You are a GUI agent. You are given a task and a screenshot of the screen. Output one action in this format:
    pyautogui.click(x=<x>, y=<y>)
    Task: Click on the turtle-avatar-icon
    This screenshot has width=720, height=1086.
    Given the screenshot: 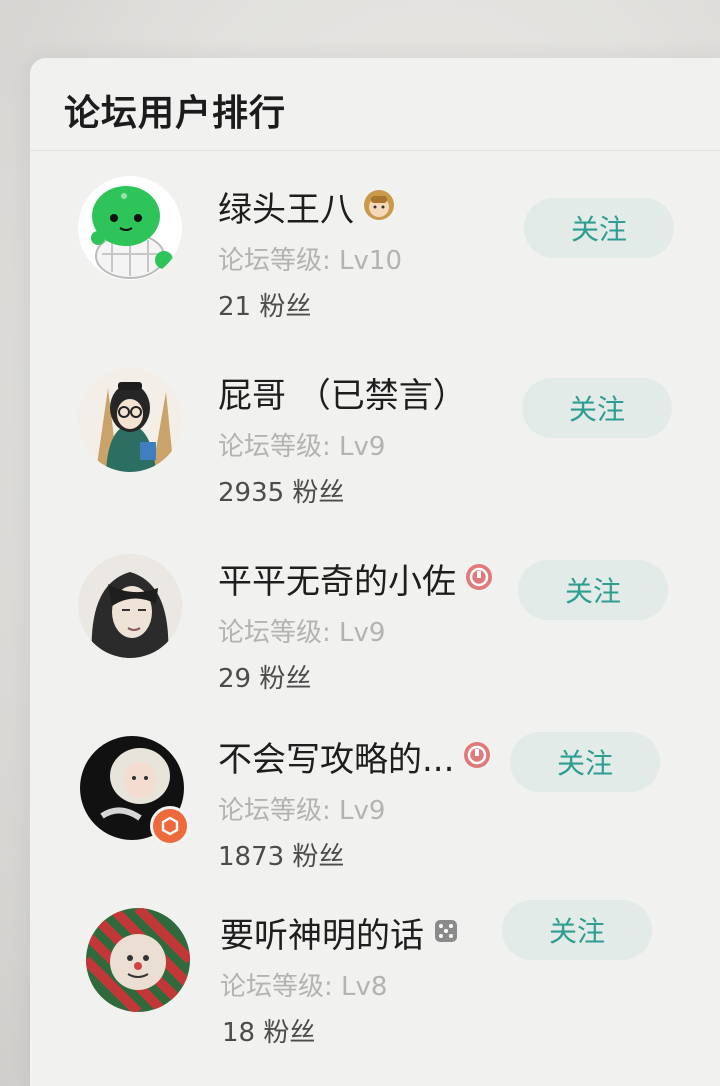 What is the action you would take?
    pyautogui.click(x=130, y=228)
    